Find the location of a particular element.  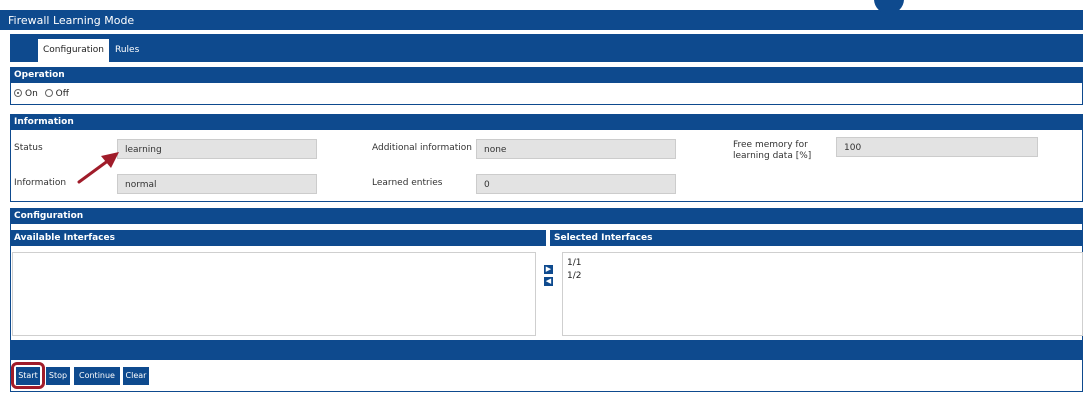

radio-off-icon is located at coordinates (48, 93).